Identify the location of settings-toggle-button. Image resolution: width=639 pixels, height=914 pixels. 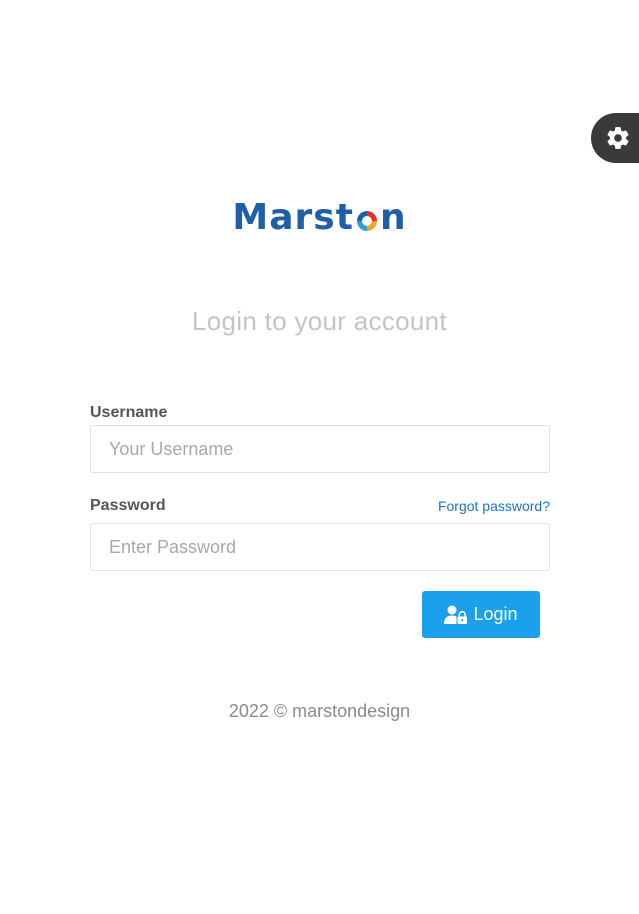
(615, 138).